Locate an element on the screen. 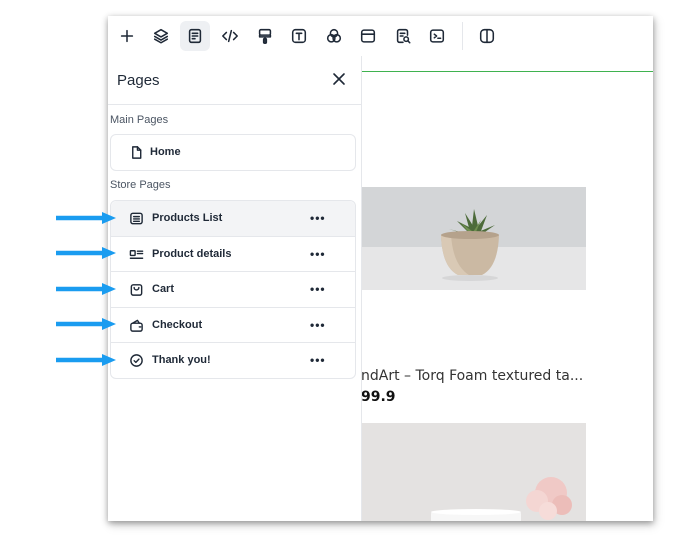 This screenshot has width=700, height=543. panel-title: Pages is located at coordinates (138, 80).